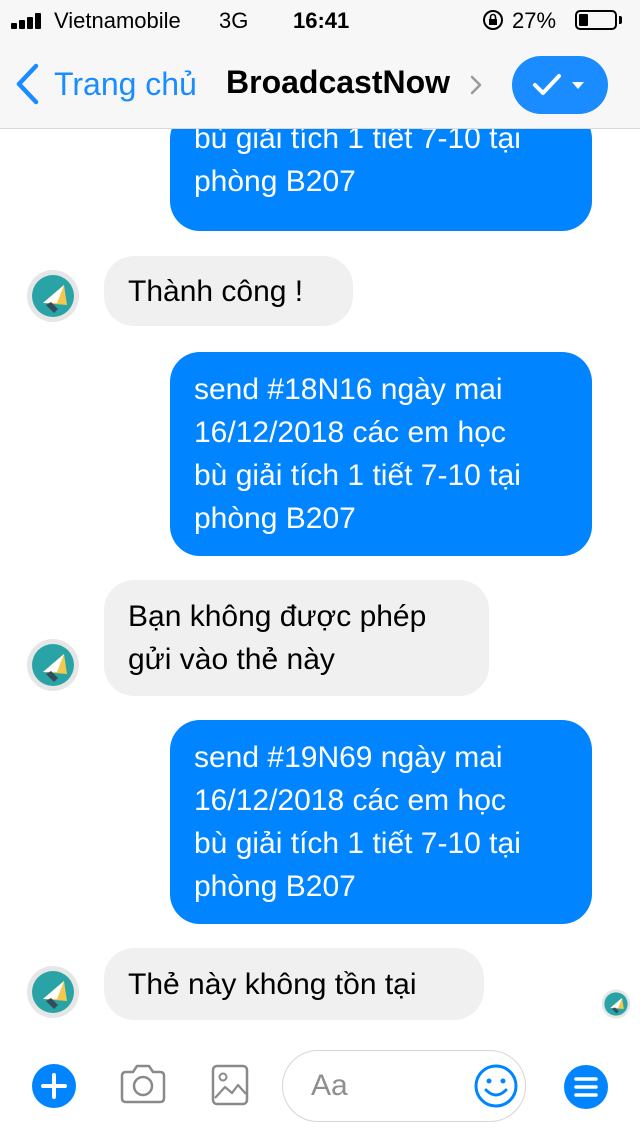  What do you see at coordinates (534, 20) in the screenshot?
I see `battery-percent: 27%` at bounding box center [534, 20].